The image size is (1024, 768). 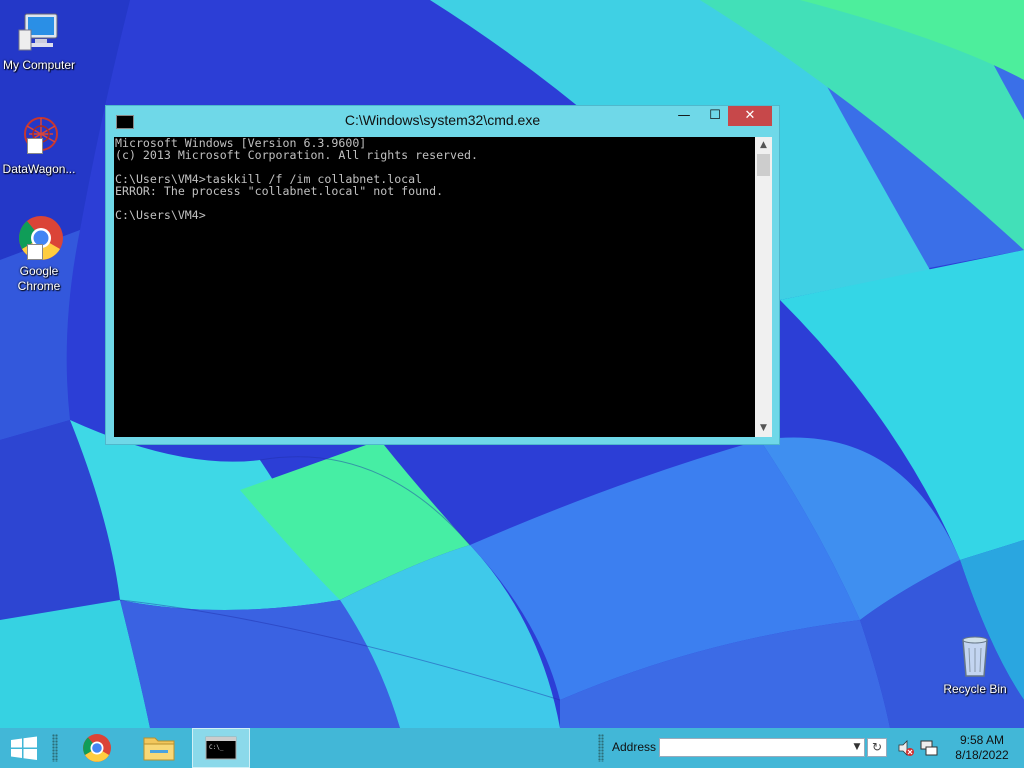 What do you see at coordinates (929, 748) in the screenshot?
I see `network-icon` at bounding box center [929, 748].